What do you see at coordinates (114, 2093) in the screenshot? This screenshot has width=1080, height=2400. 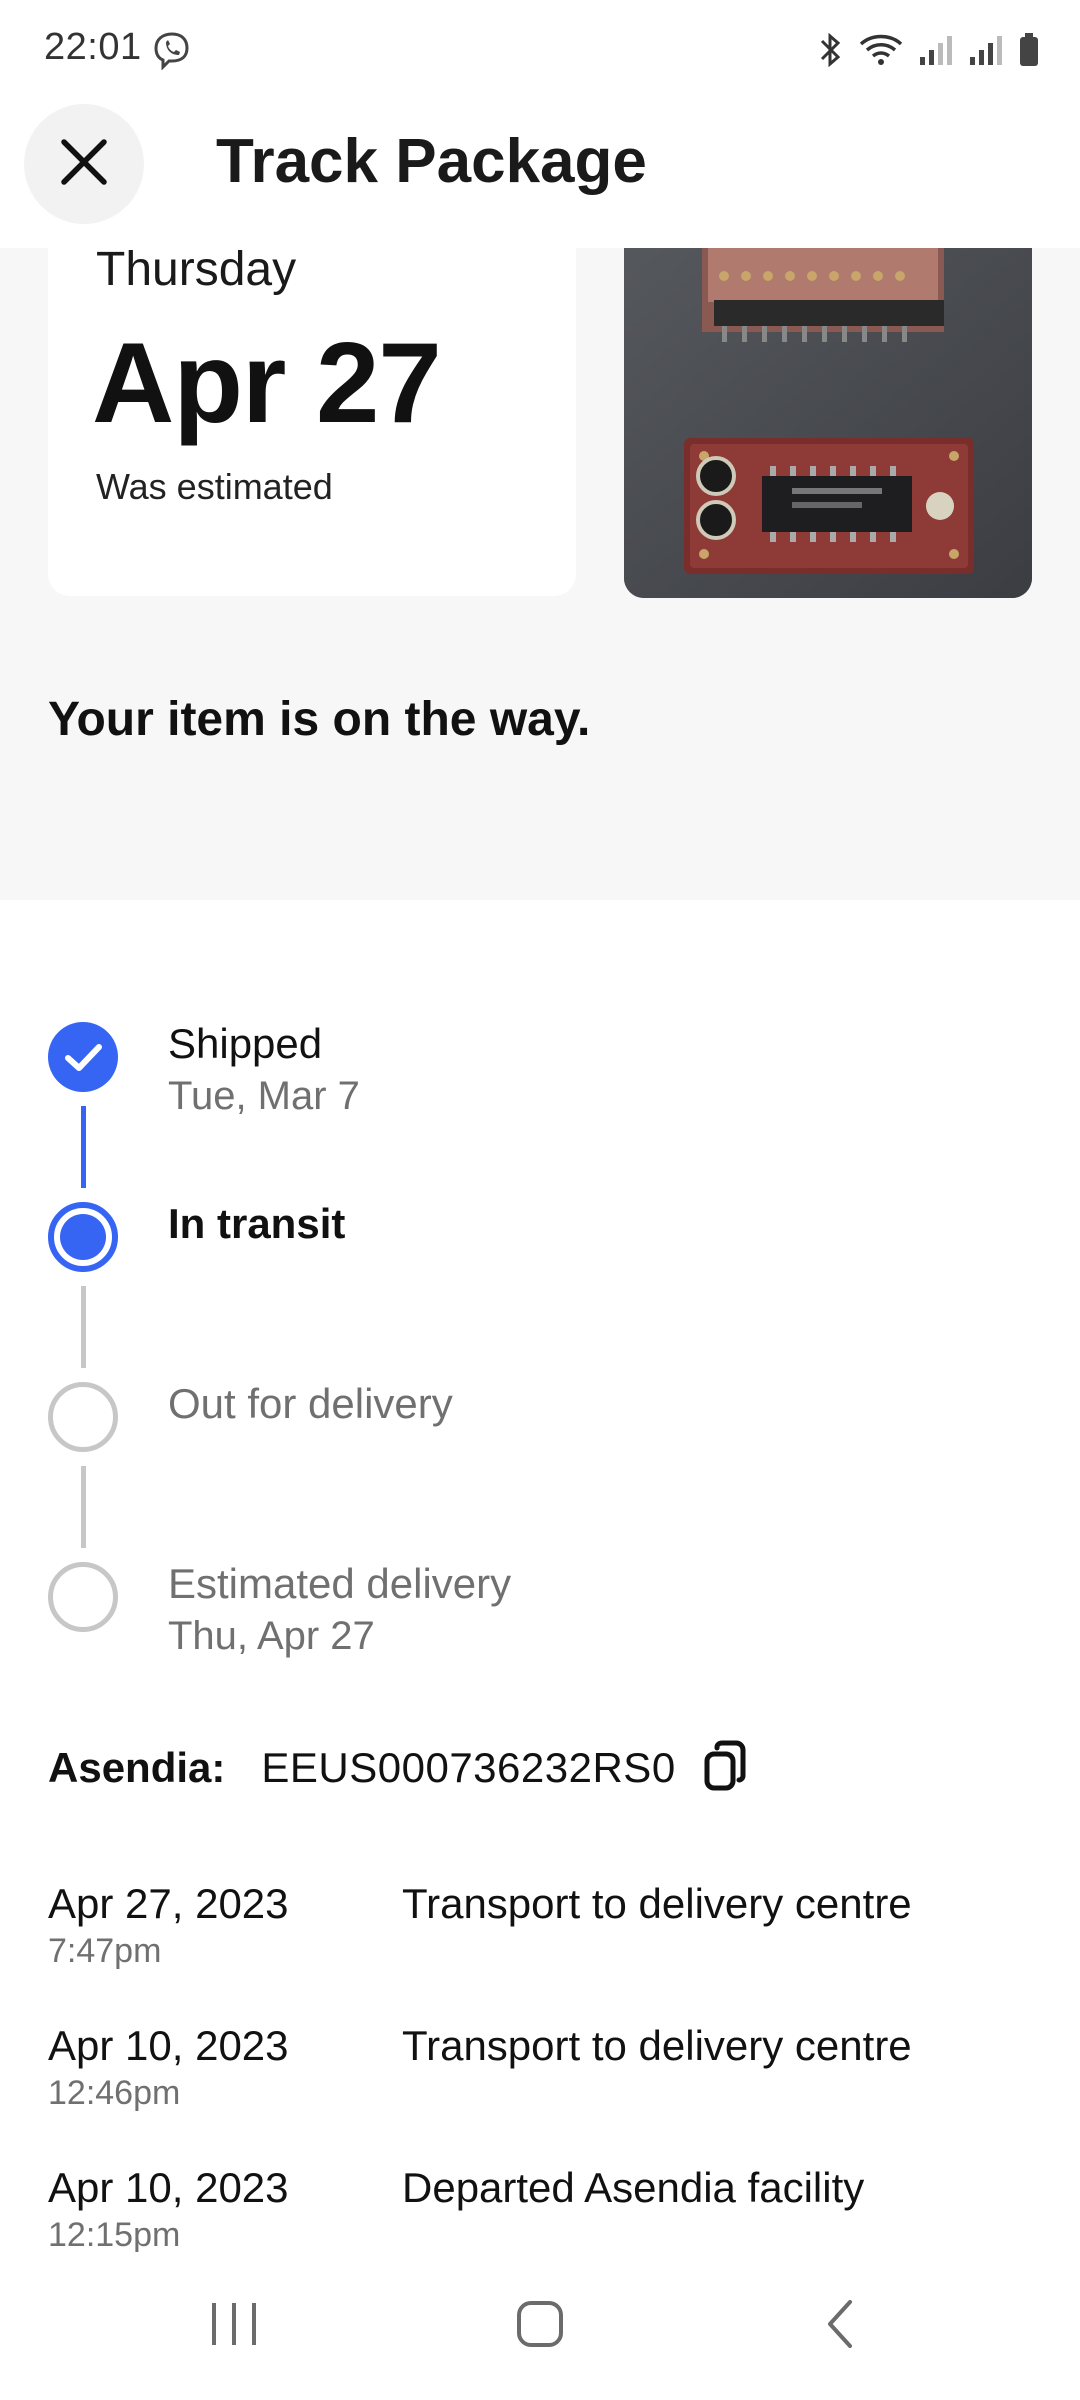 I see `event-time: 12:46pm` at bounding box center [114, 2093].